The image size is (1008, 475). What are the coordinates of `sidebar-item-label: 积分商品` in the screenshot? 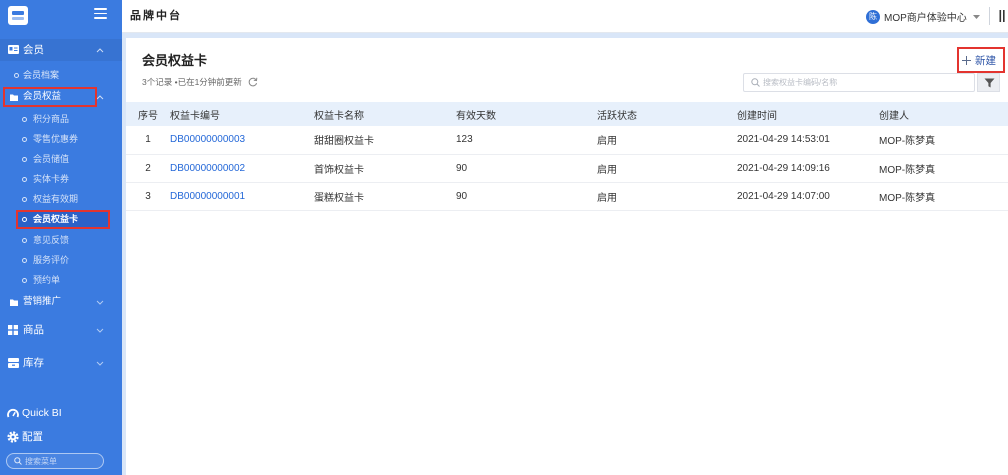 It's located at (51, 119).